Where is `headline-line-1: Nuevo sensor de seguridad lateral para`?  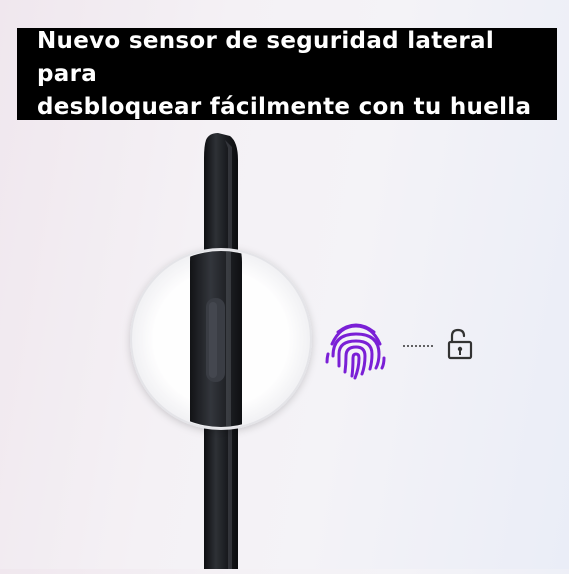
headline-line-1: Nuevo sensor de seguridad lateral para is located at coordinates (266, 57).